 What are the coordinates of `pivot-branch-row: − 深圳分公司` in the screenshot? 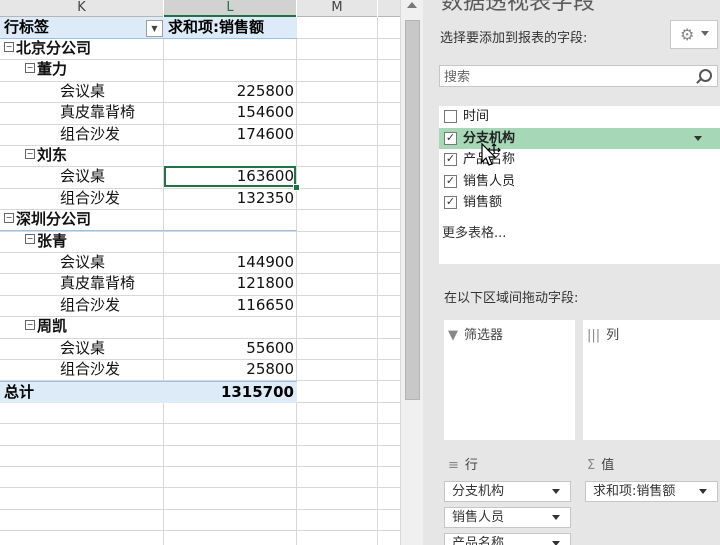 It's located at (148, 219).